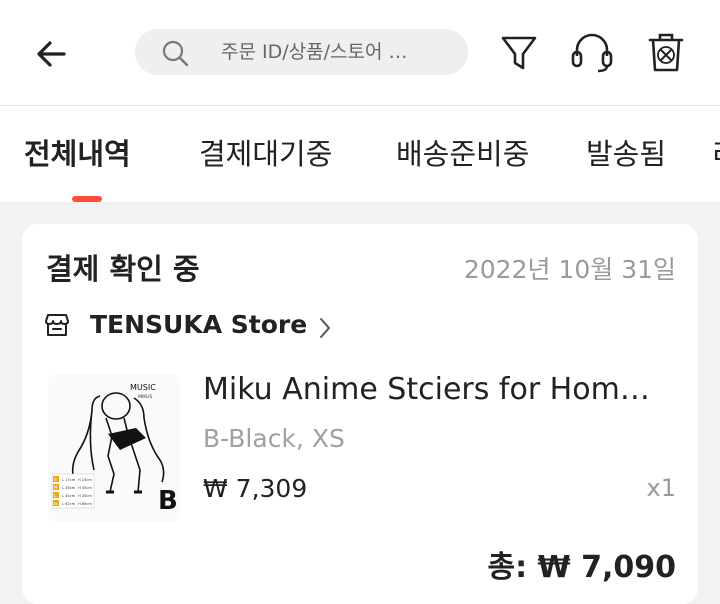 Image resolution: width=720 pixels, height=604 pixels. Describe the element at coordinates (591, 52) in the screenshot. I see `headset-icon` at that location.